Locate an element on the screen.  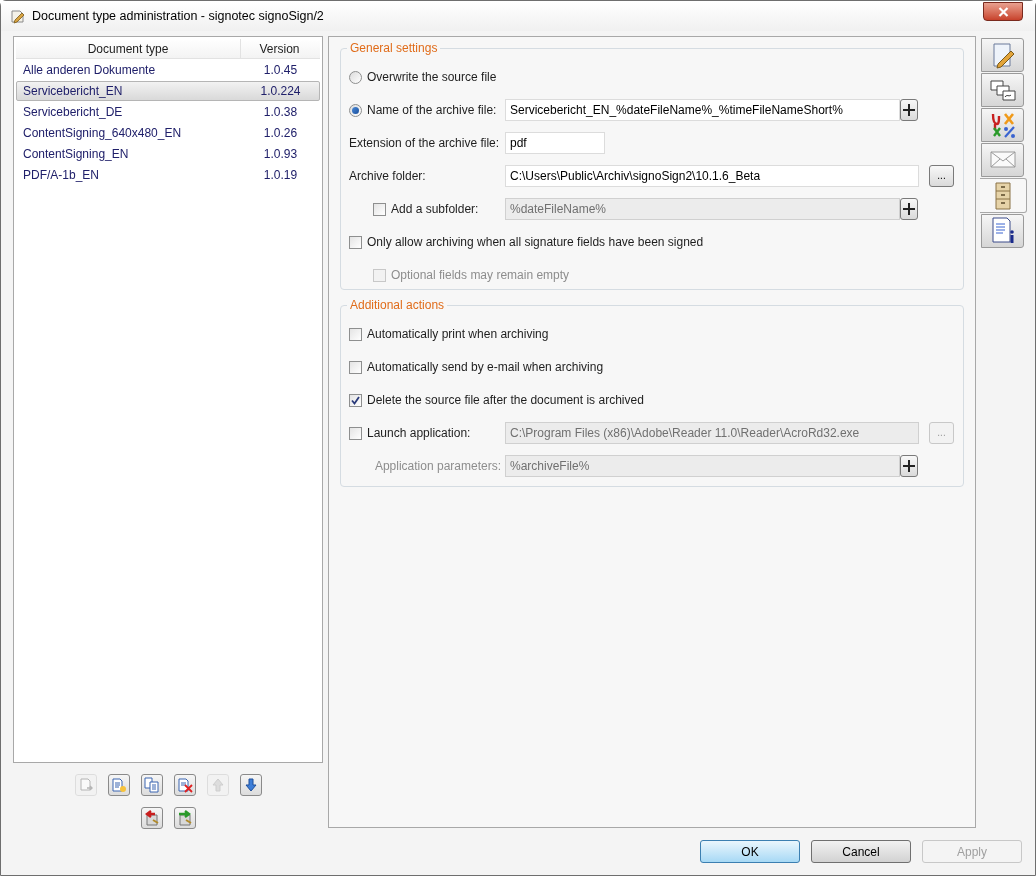
checkbox-label: Only allow archiving when all signature fields have been signed is located at coordinates (535, 242).